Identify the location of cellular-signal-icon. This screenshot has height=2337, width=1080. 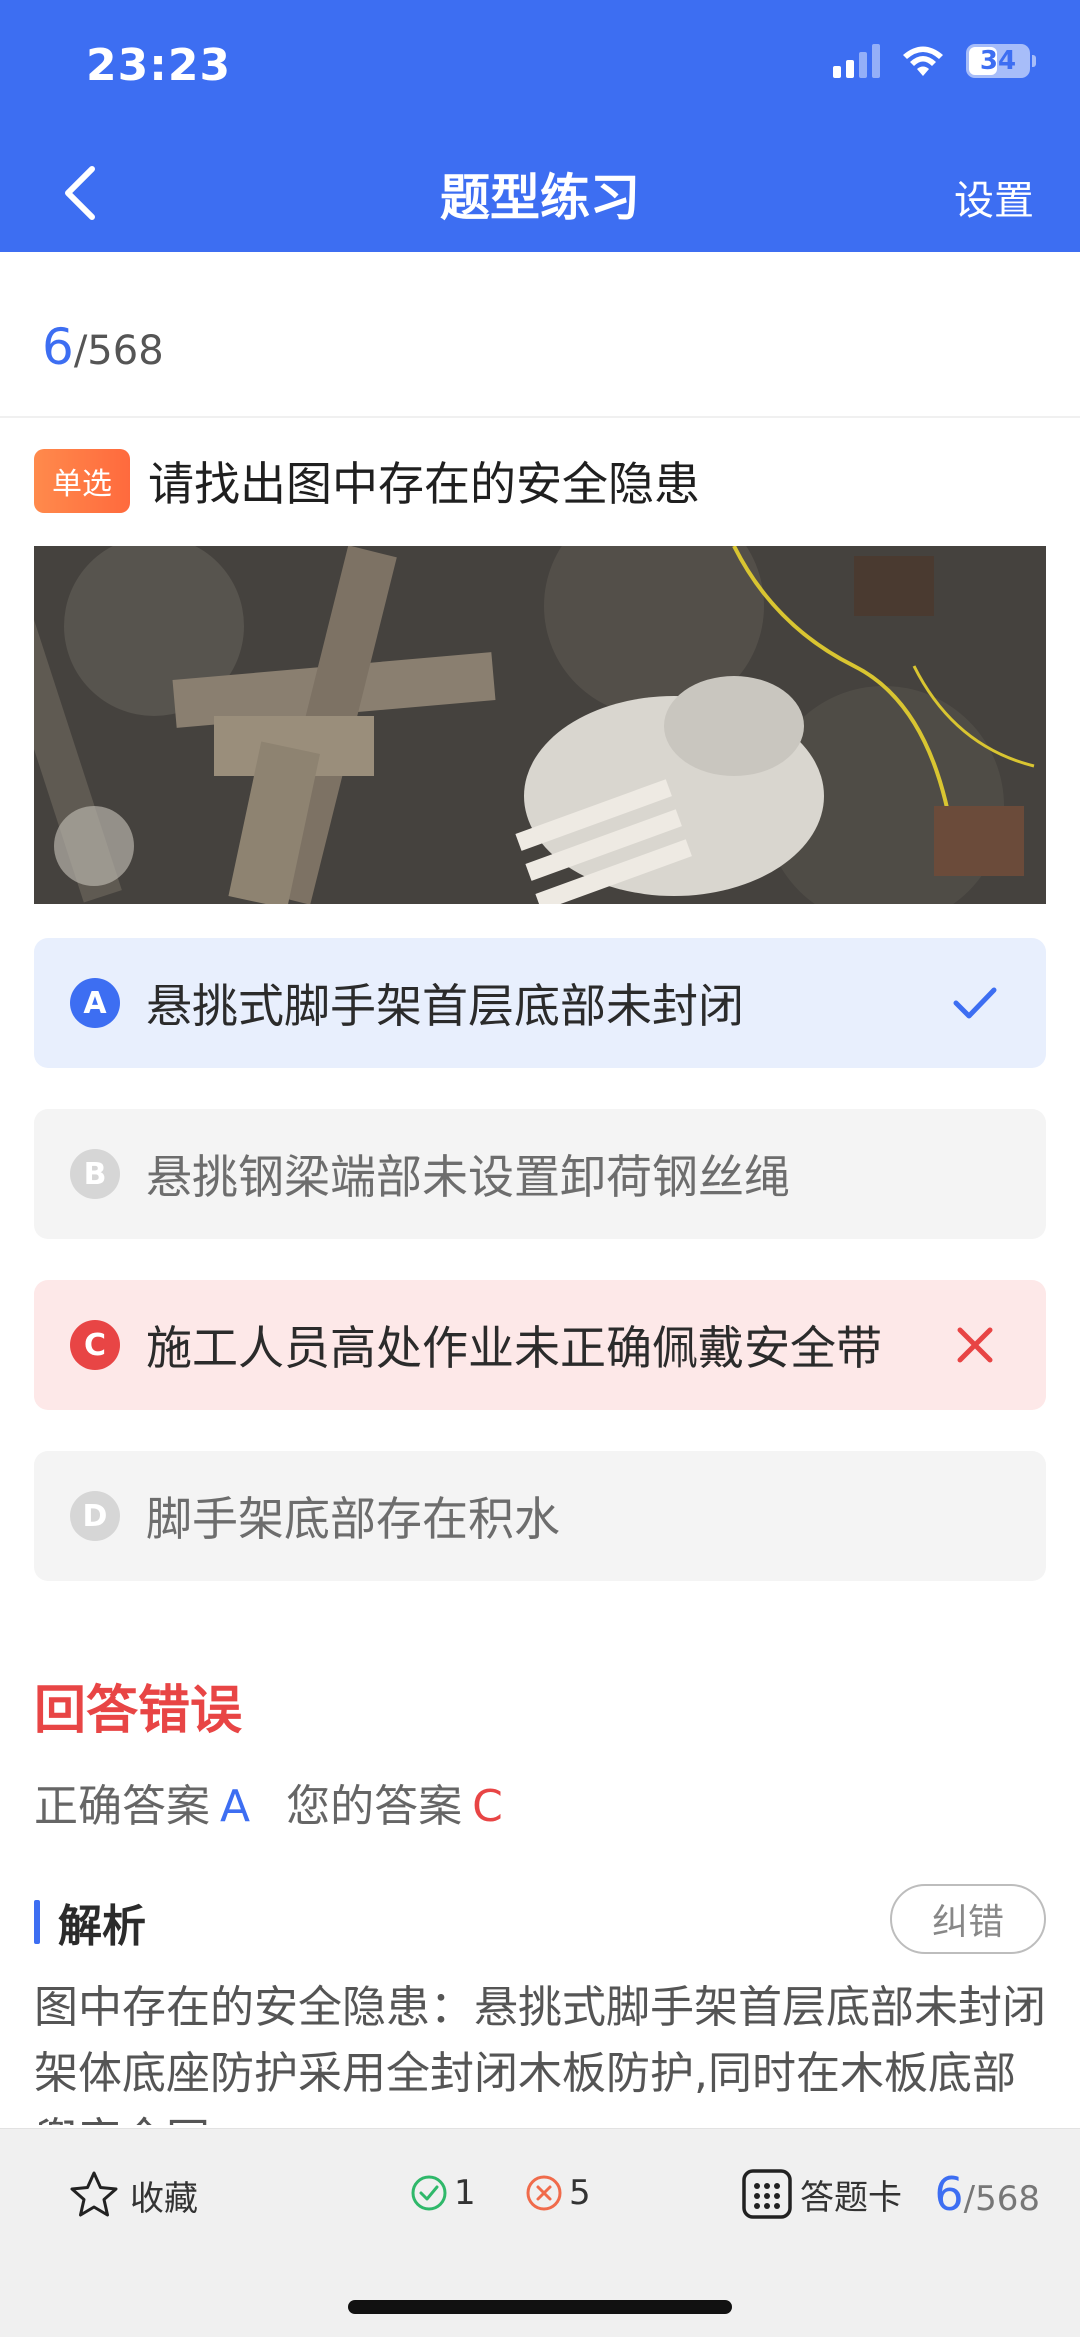
(856, 61).